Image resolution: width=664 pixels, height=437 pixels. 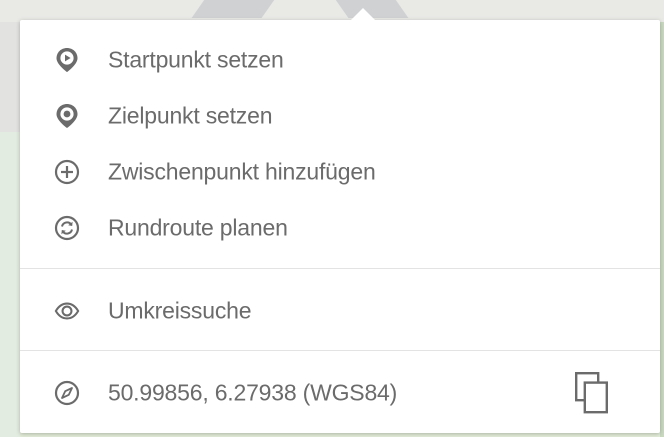 I want to click on coordinates-row: 50.99856, 6.27938 (WGS84), so click(x=340, y=393).